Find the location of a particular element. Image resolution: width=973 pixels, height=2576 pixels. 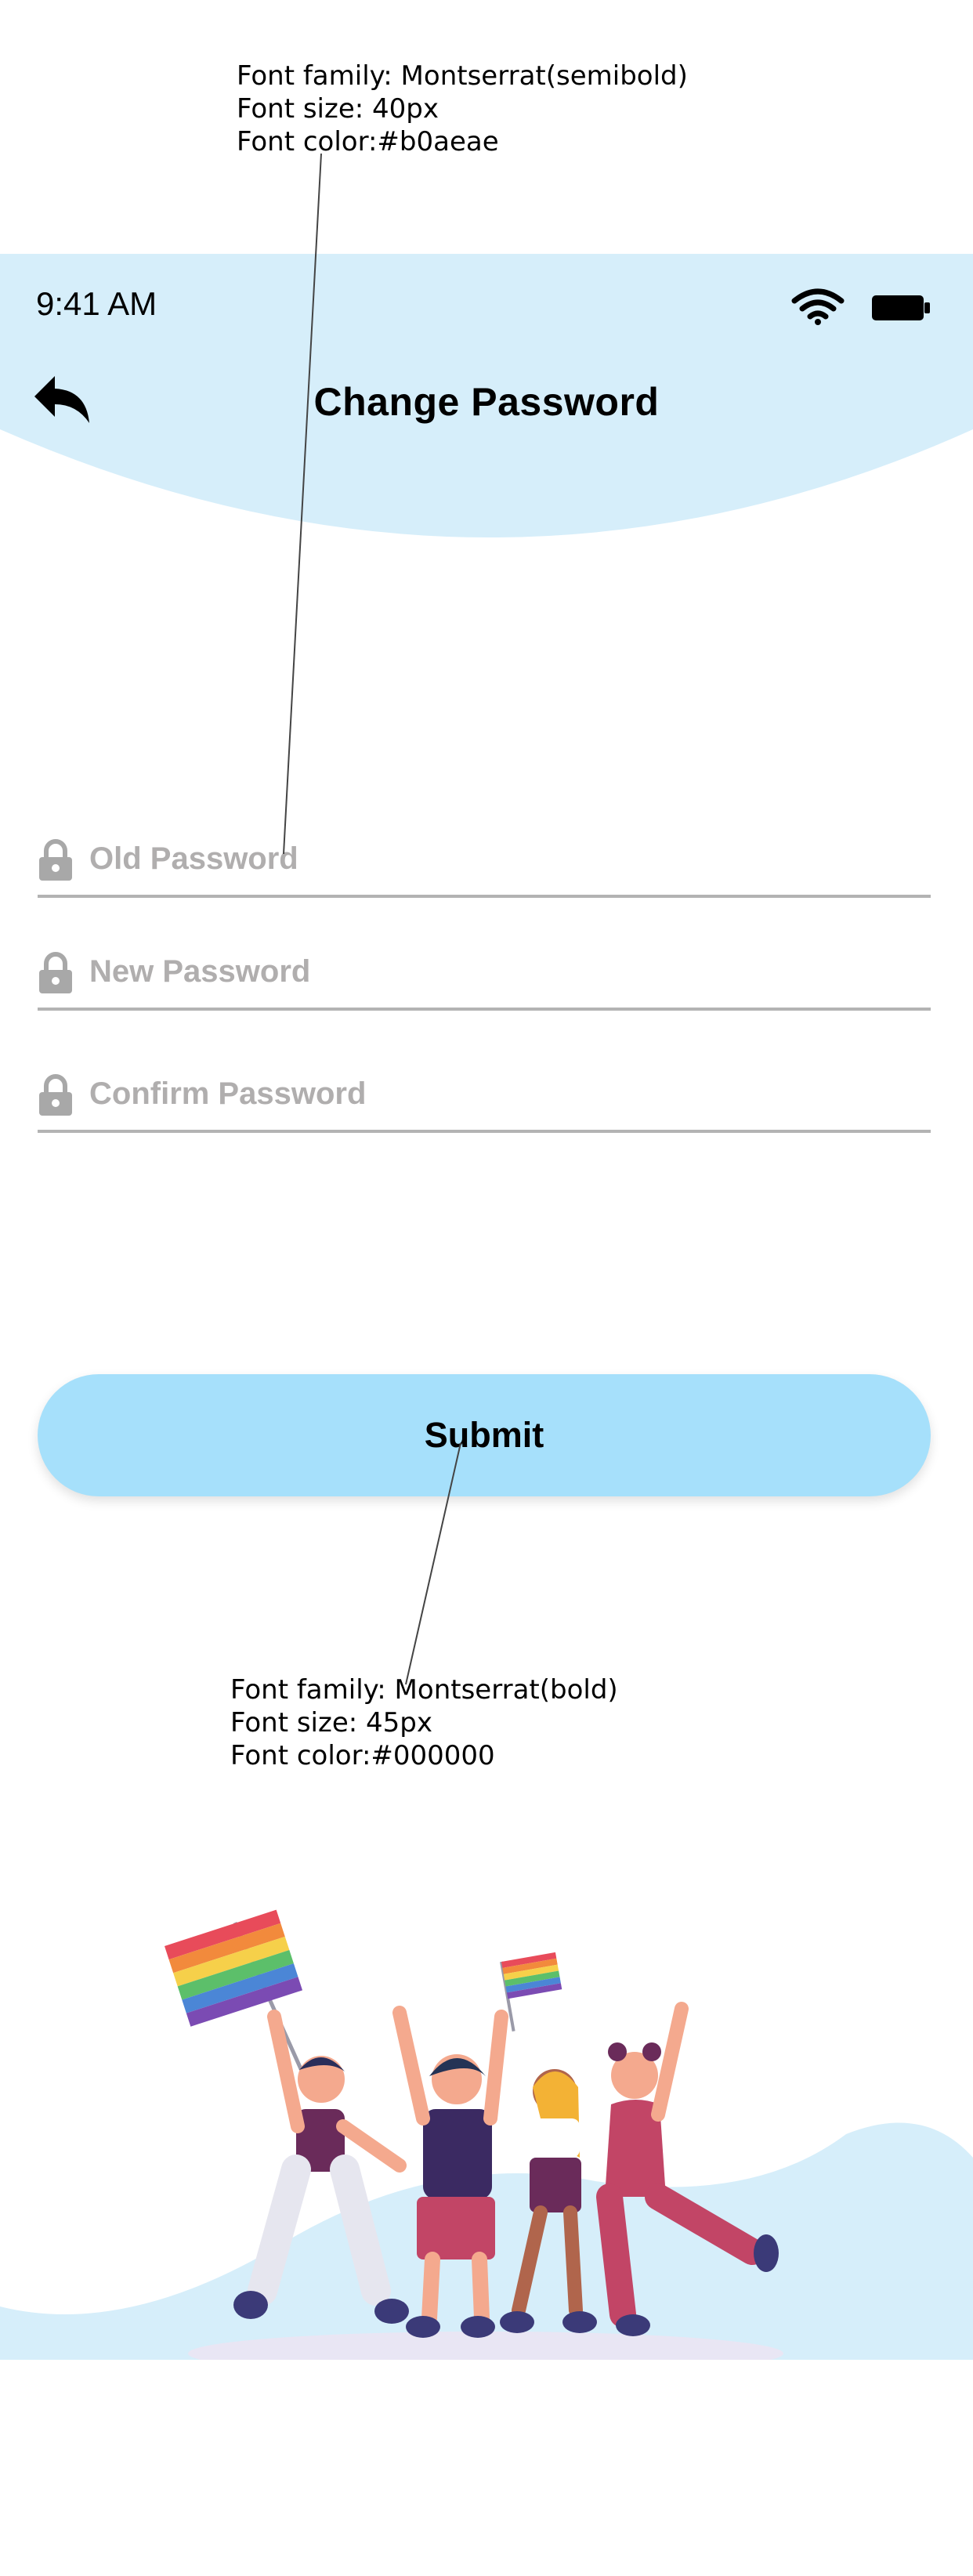

annotation-line: Font size: 45px is located at coordinates (331, 1722).